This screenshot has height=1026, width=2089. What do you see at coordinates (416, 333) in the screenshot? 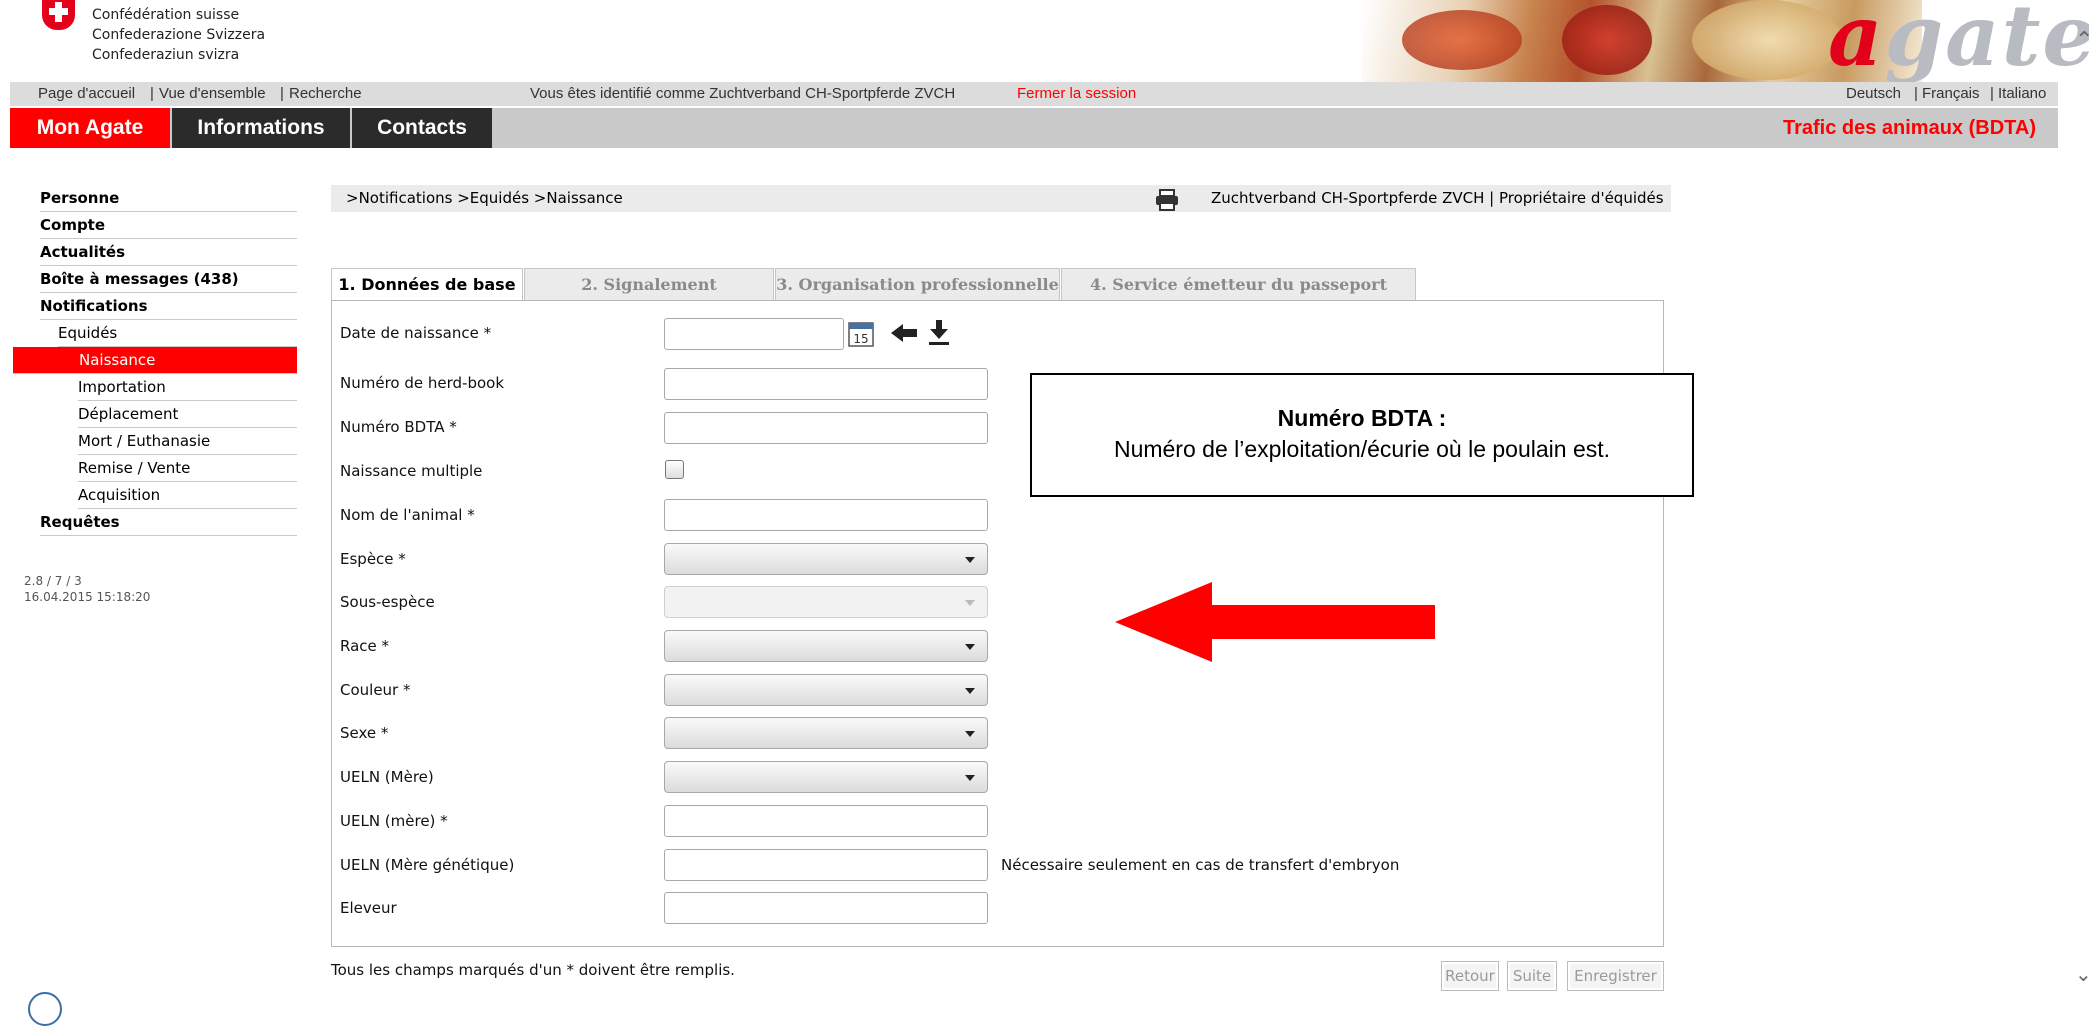
I see `label-date-naissance: Date de naissance *` at bounding box center [416, 333].